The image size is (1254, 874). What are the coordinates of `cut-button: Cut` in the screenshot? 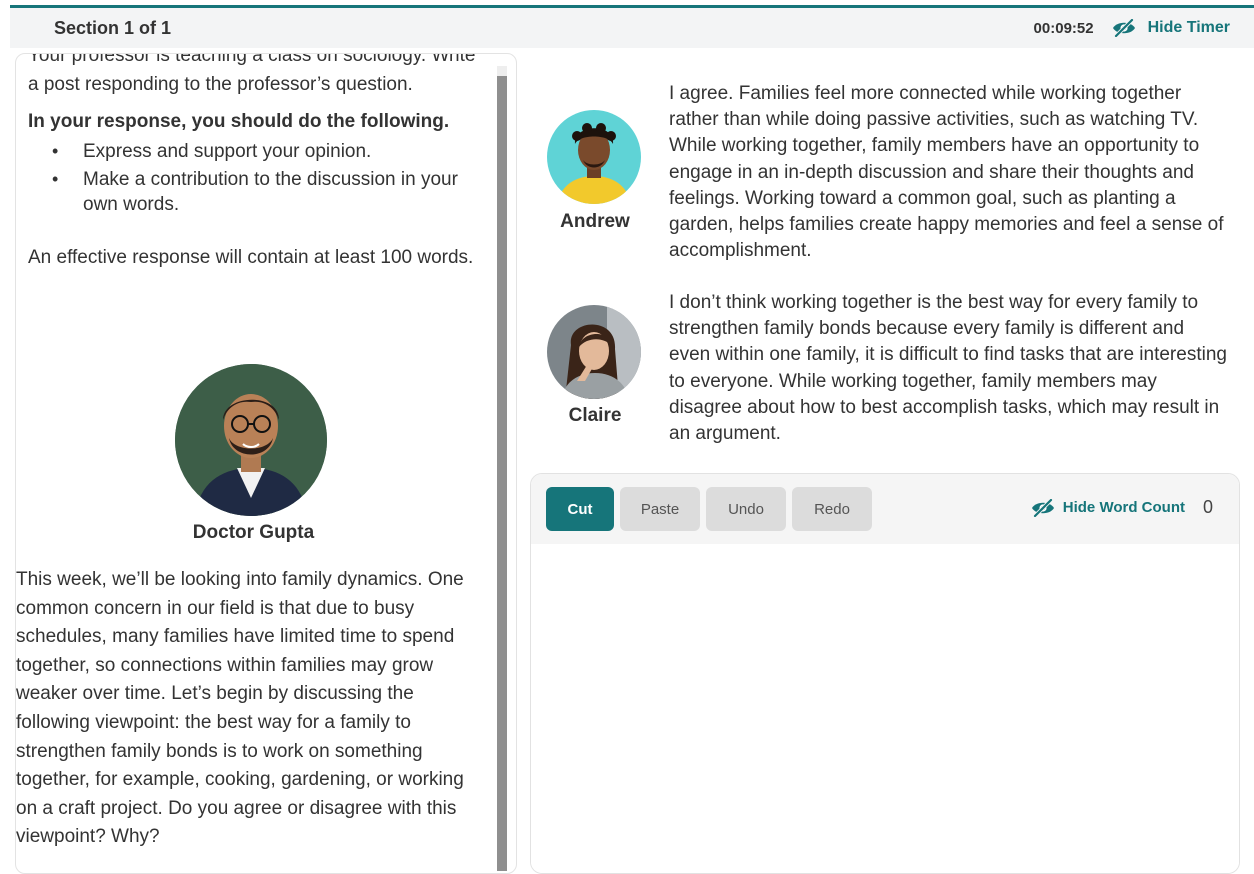 It's located at (580, 509).